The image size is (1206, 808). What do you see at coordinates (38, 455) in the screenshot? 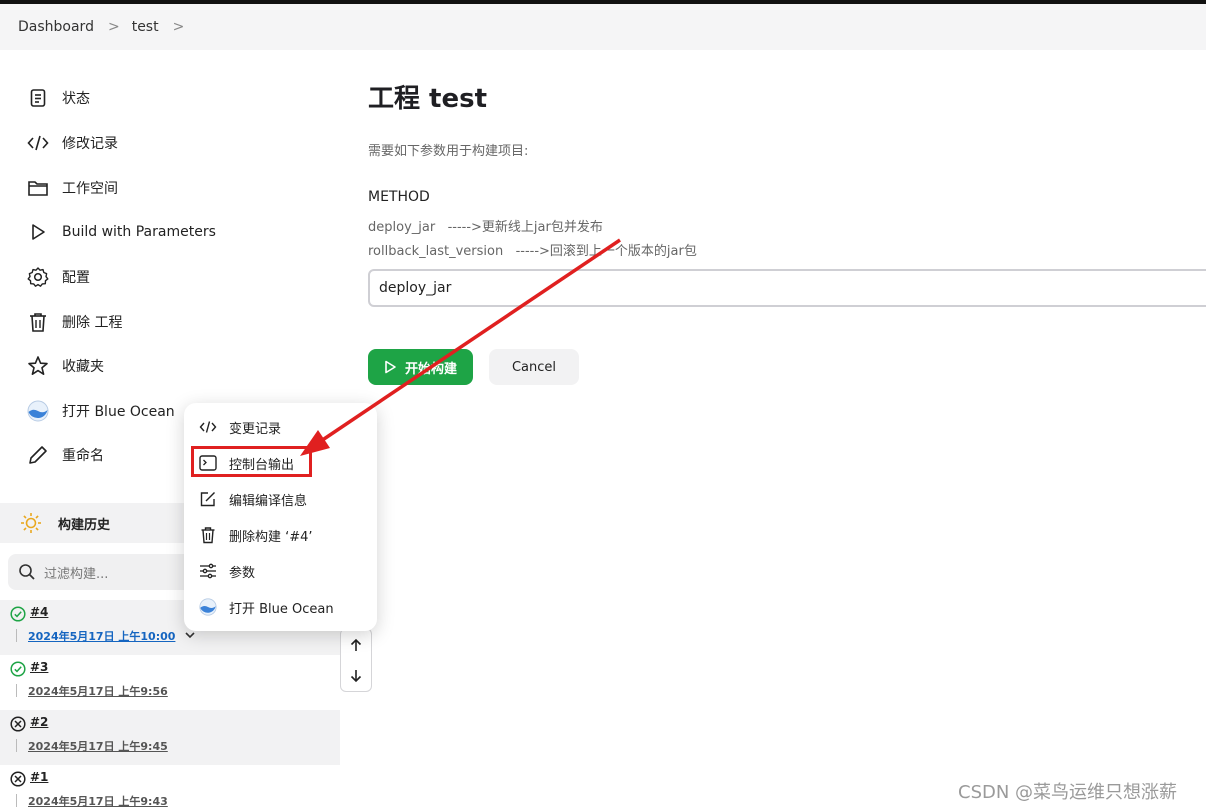
I see `pencil-icon` at bounding box center [38, 455].